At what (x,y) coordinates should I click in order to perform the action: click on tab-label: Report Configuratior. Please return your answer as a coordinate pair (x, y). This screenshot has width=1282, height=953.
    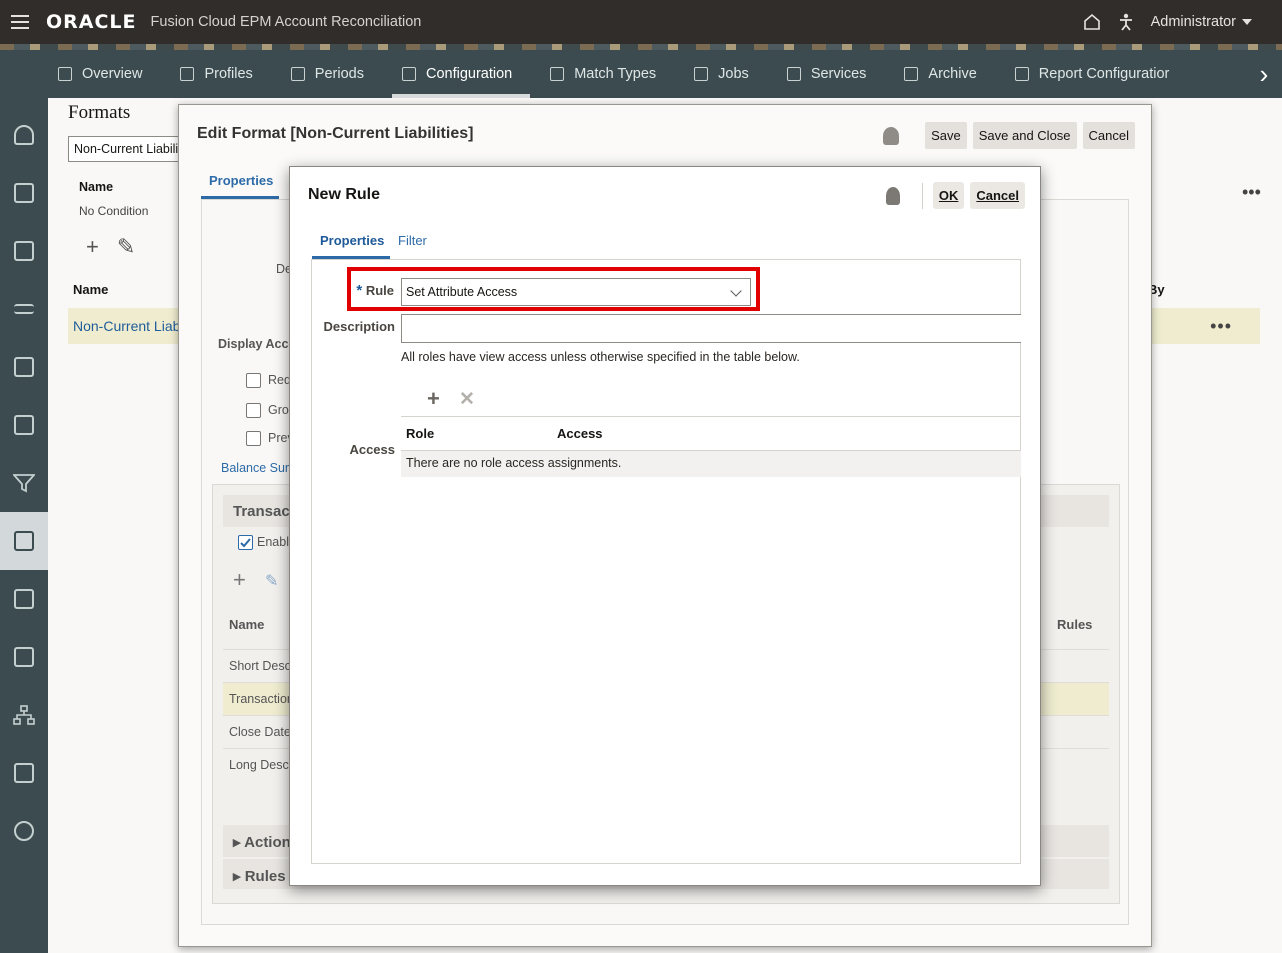
    Looking at the image, I should click on (1104, 74).